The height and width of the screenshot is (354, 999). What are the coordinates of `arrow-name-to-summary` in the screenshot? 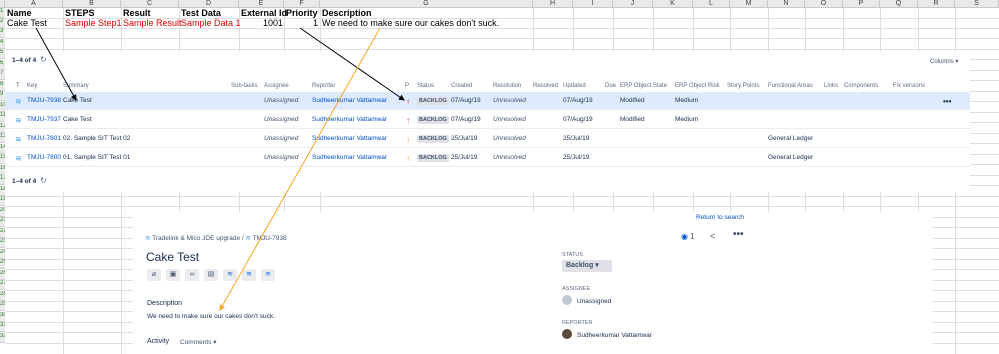 It's located at (56, 64).